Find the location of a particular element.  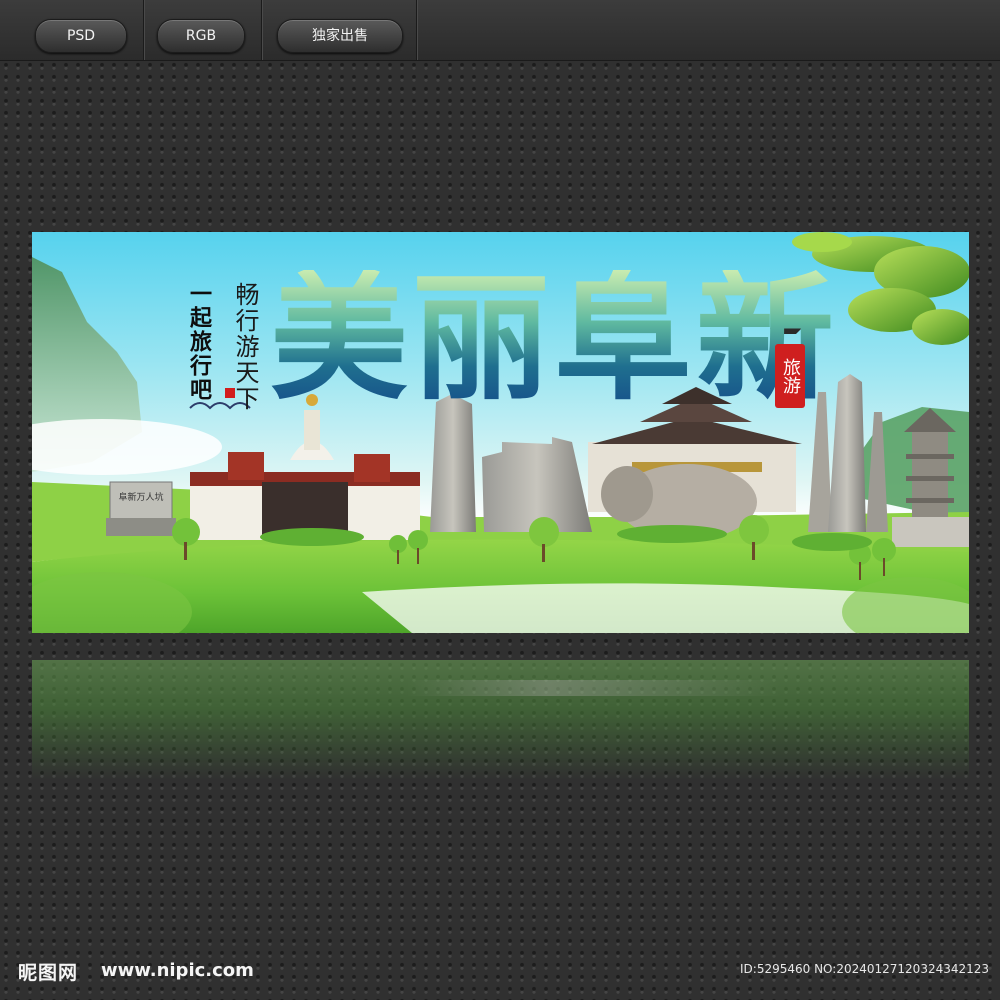

poster-main-title: 美丽阜新 is located at coordinates (554, 338).